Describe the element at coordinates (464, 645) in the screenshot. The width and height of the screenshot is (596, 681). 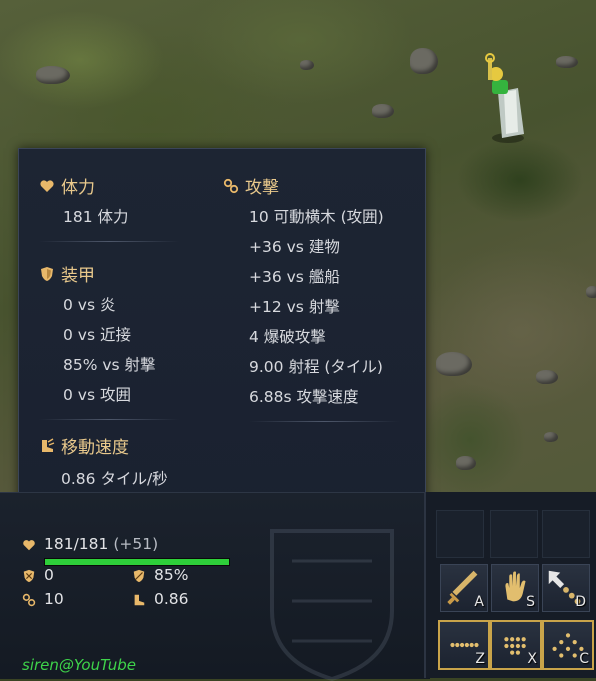
I see `line-formation-button: Z` at that location.